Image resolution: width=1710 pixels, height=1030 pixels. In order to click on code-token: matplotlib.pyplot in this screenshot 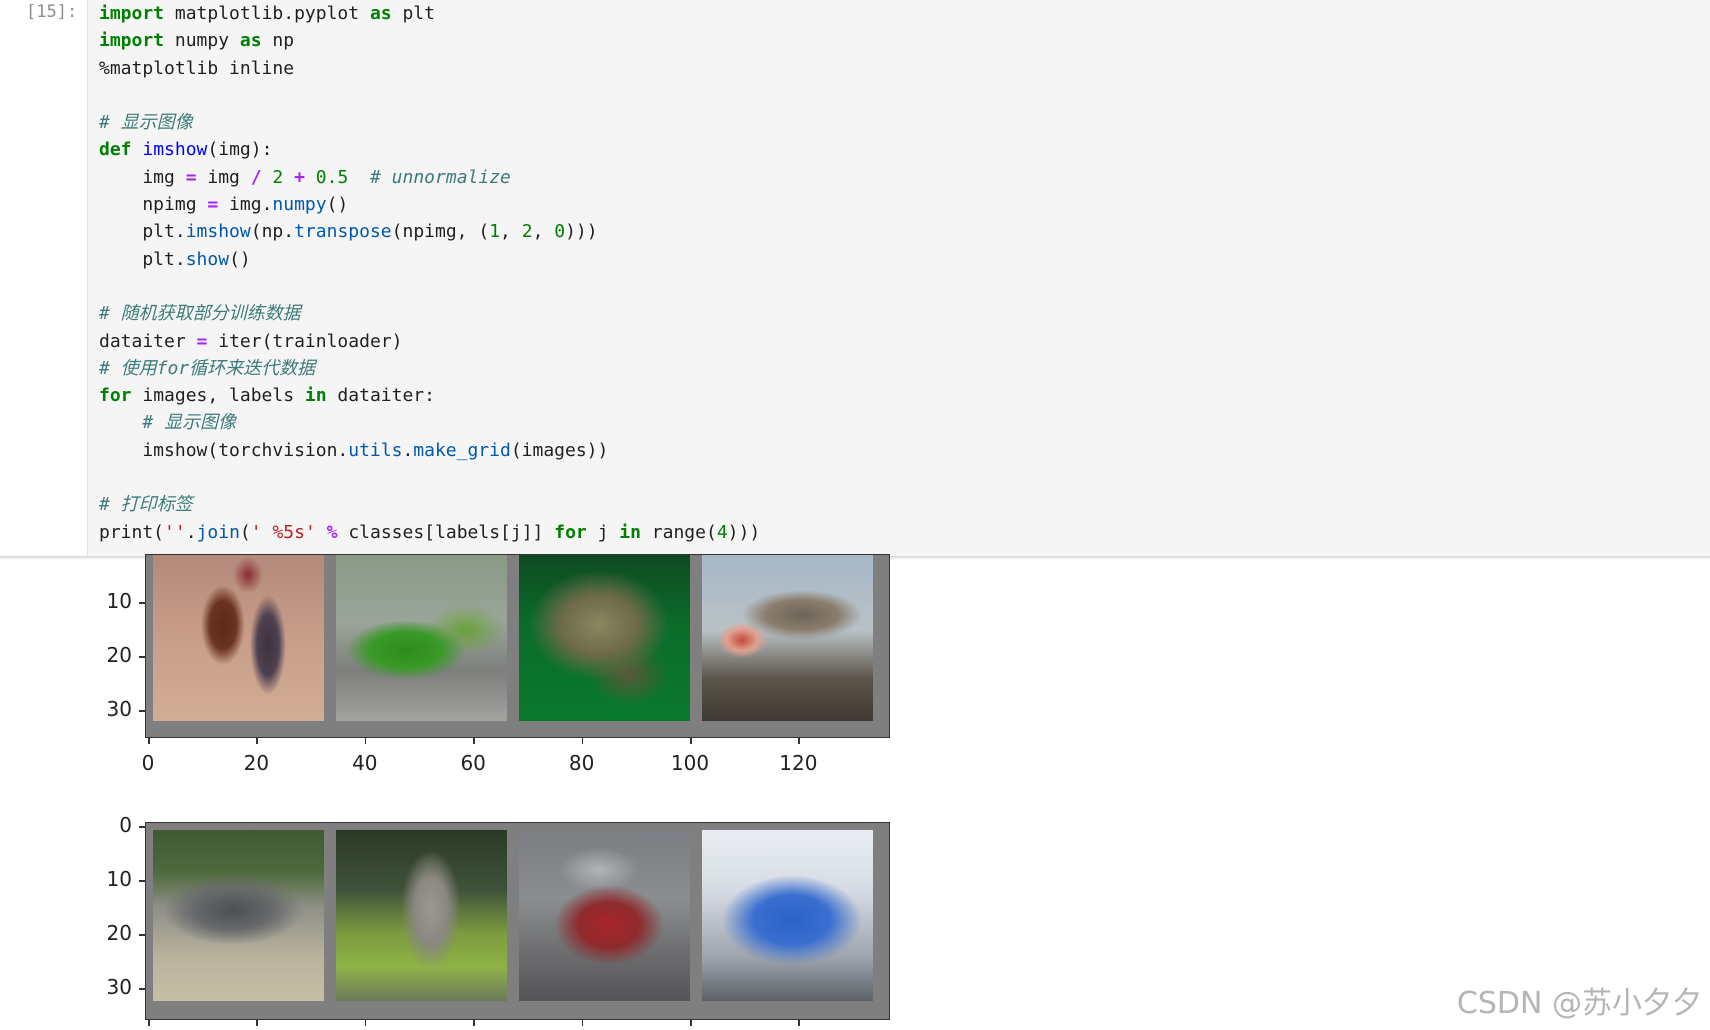, I will do `click(267, 13)`.